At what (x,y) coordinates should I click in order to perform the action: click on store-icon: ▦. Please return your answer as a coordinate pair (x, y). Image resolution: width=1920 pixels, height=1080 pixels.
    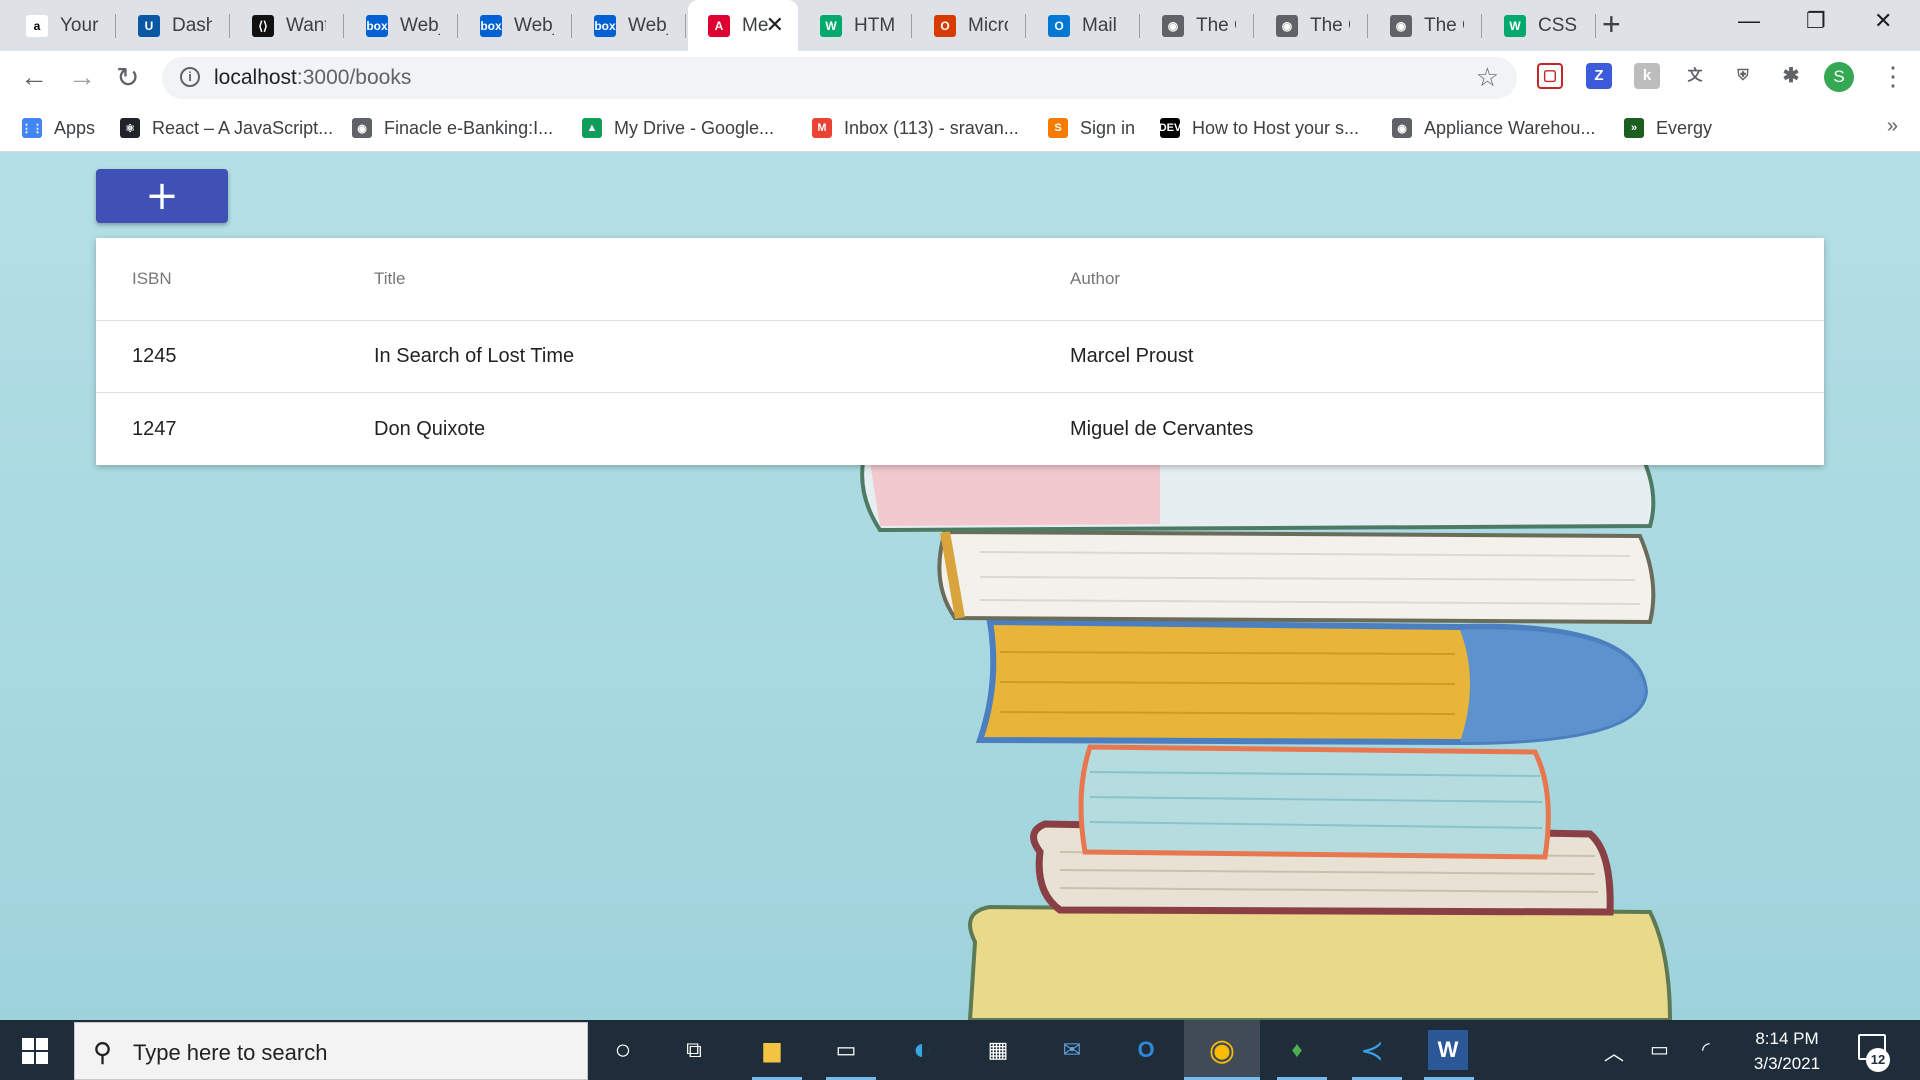
    Looking at the image, I should click on (998, 1050).